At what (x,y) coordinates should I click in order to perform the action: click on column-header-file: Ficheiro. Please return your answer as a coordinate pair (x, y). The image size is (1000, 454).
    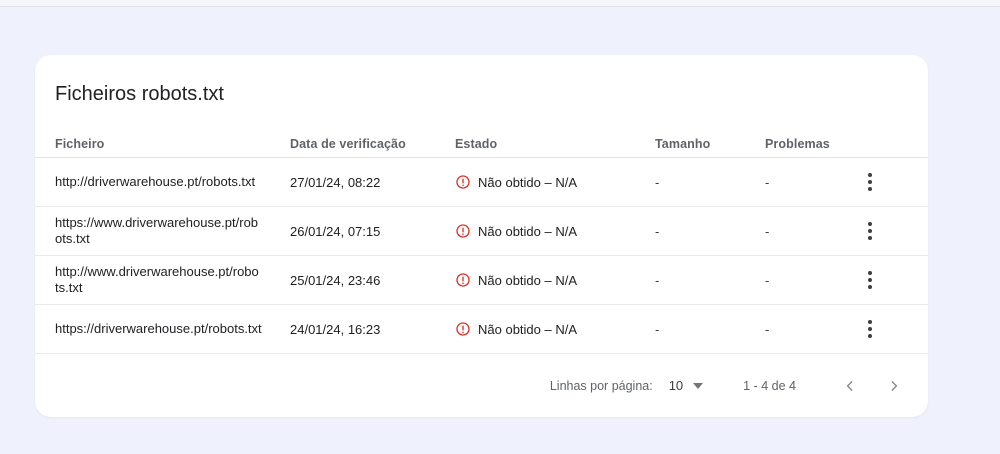
    Looking at the image, I should click on (80, 143).